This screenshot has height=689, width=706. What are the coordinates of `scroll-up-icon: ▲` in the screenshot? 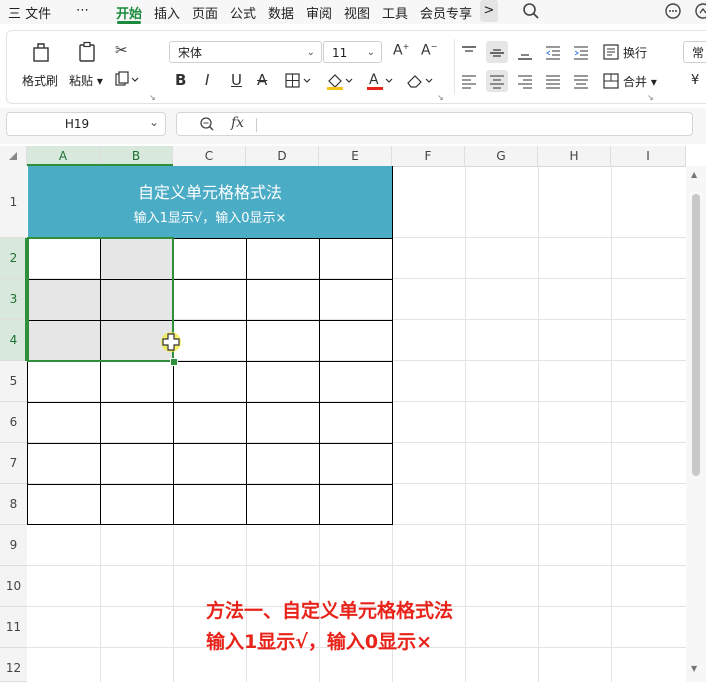 It's located at (694, 174).